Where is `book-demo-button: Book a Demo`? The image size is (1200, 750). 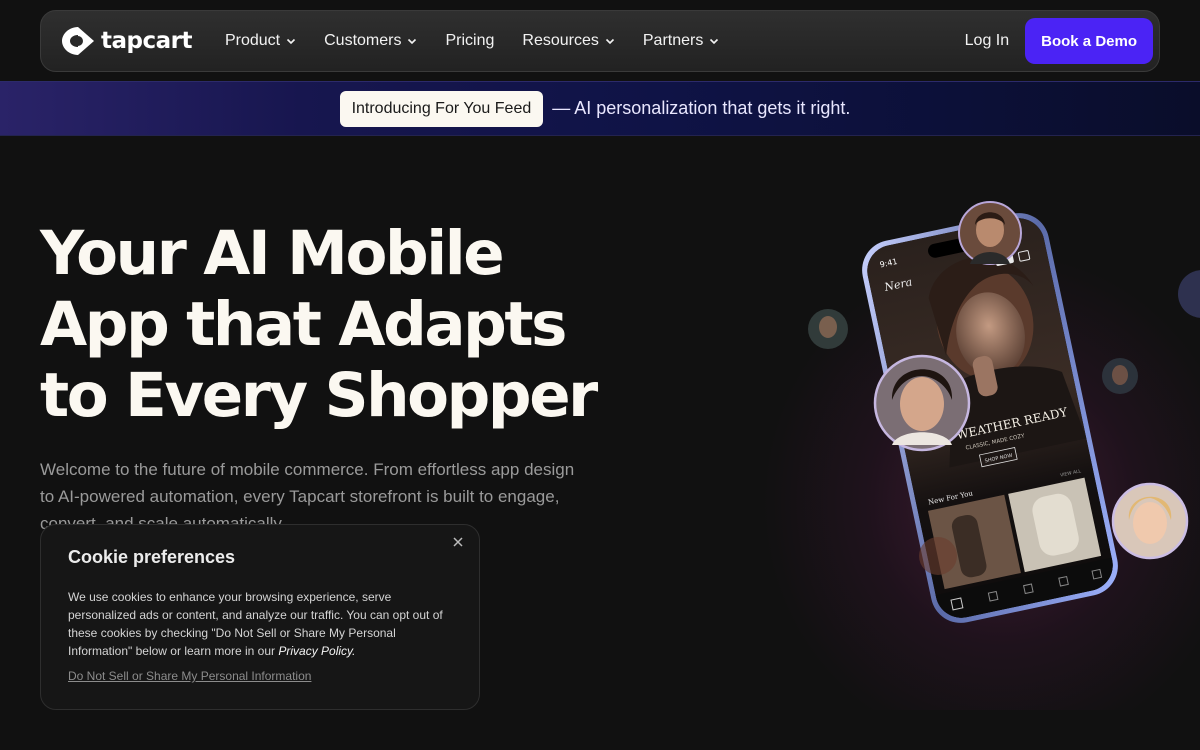
book-demo-button: Book a Demo is located at coordinates (1089, 41).